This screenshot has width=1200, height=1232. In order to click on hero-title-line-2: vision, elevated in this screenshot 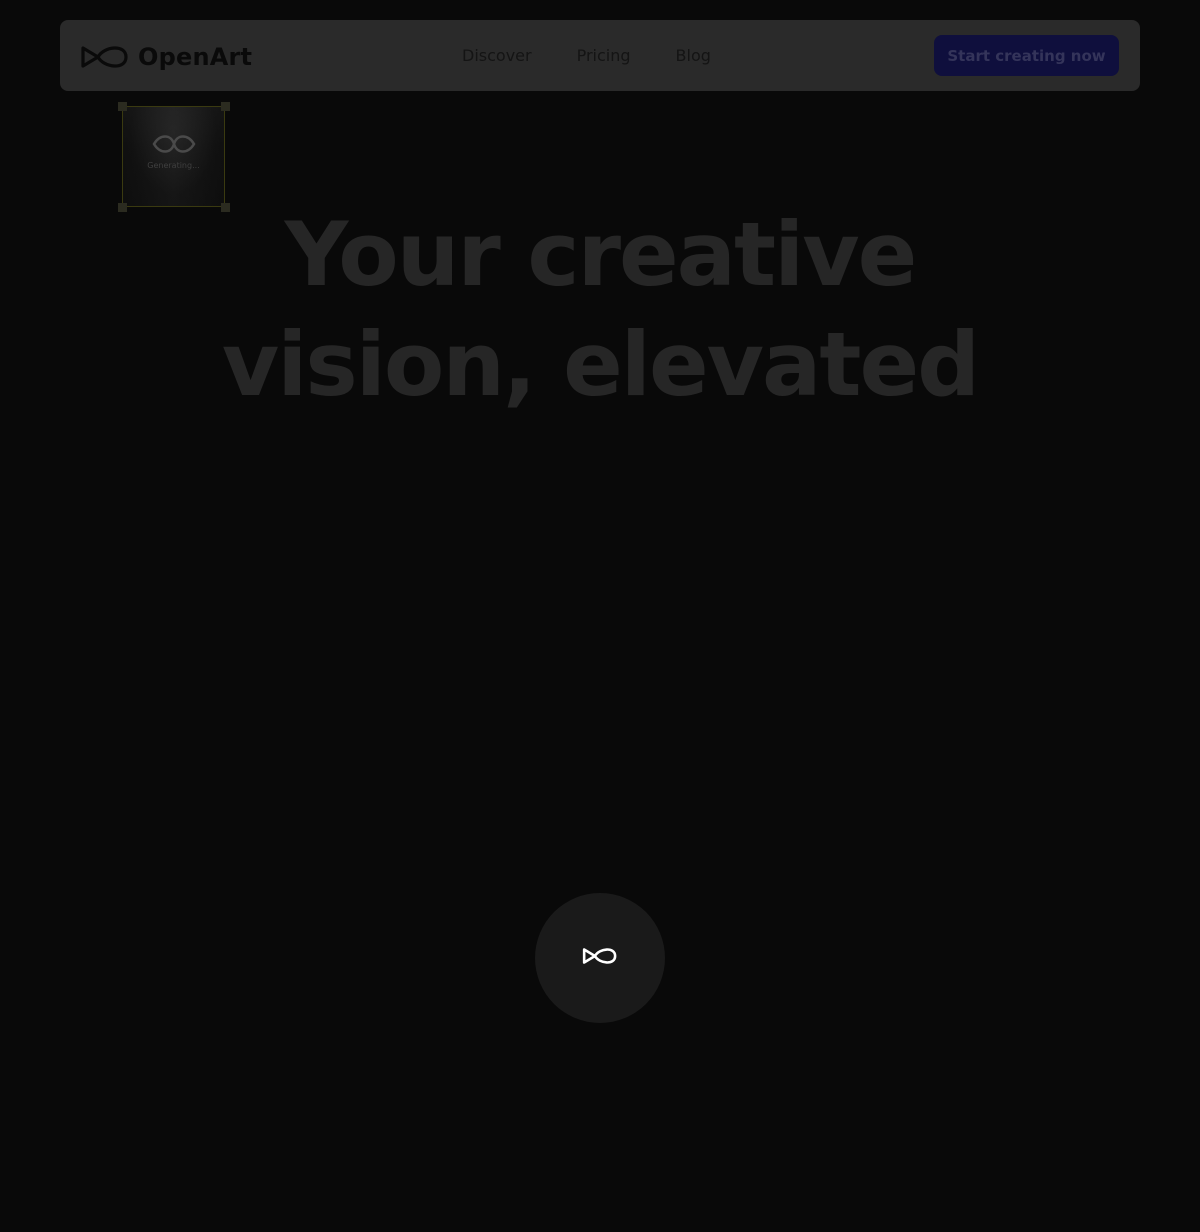, I will do `click(600, 364)`.